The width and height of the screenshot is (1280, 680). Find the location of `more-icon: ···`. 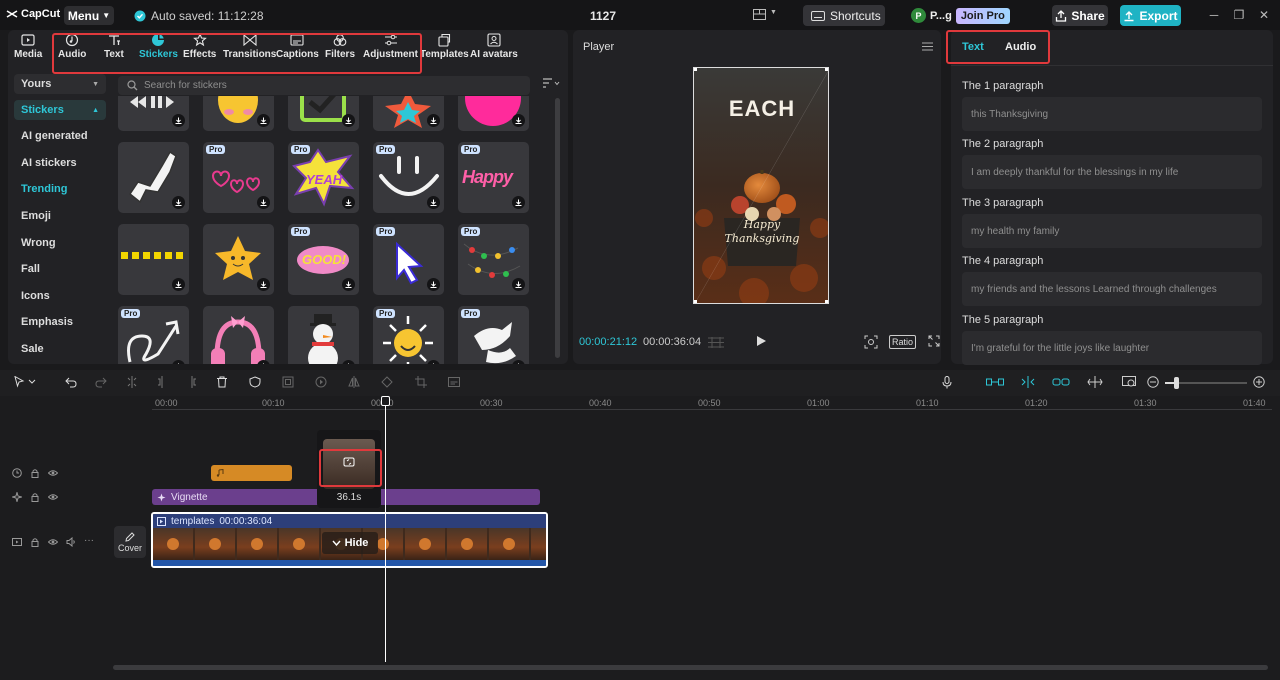

more-icon: ··· is located at coordinates (89, 541).